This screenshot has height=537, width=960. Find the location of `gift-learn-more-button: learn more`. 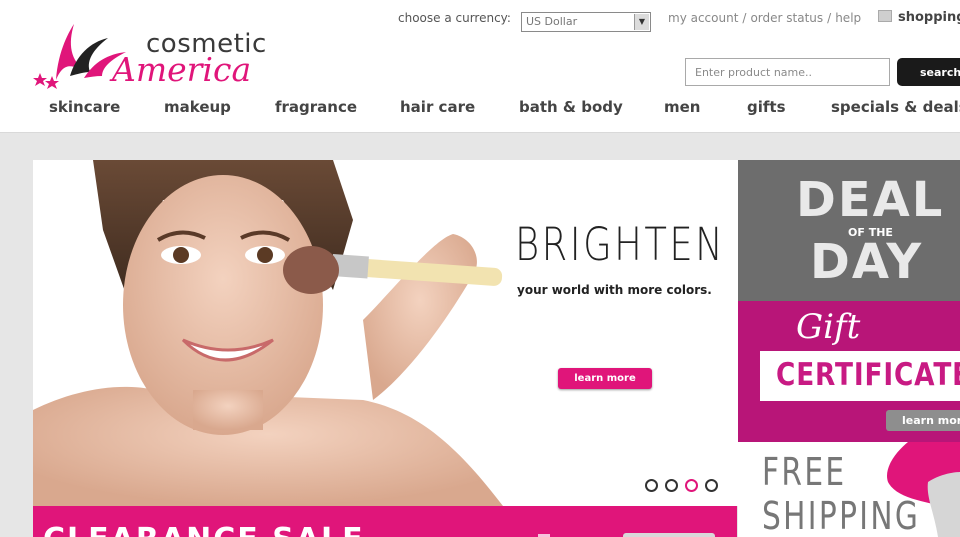

gift-learn-more-button: learn more is located at coordinates (923, 420).